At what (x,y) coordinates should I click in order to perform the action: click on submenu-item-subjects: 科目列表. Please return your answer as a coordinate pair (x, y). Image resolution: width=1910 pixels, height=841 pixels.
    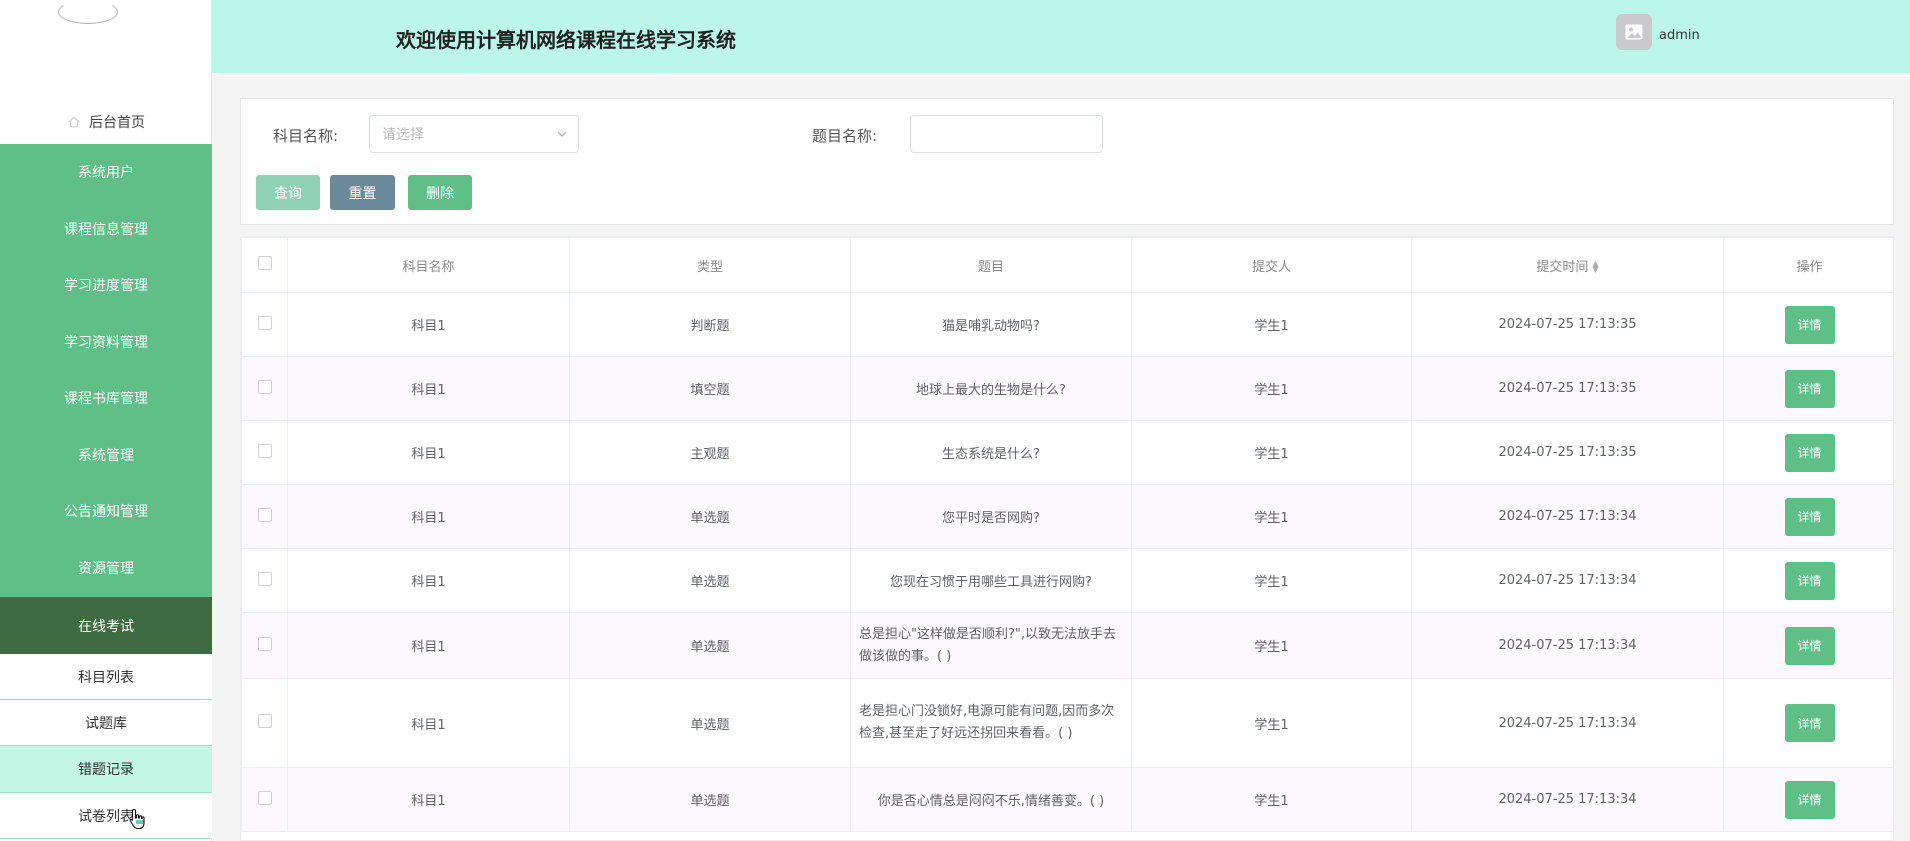
    Looking at the image, I should click on (106, 677).